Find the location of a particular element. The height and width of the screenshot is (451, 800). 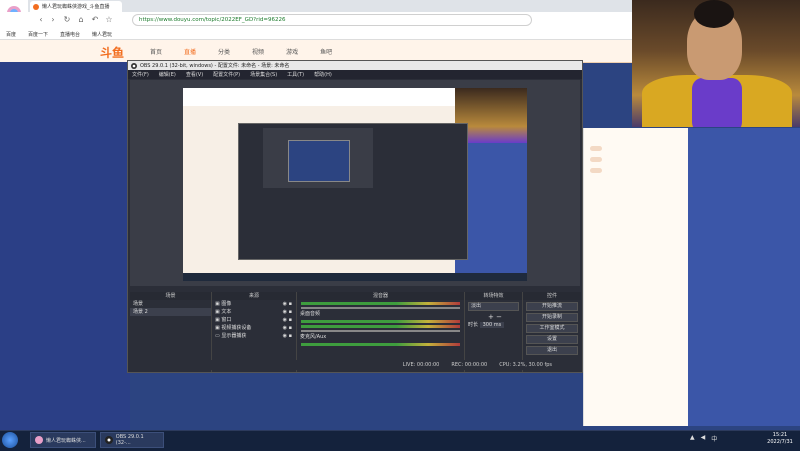

left-decoration is located at coordinates (65, 246).